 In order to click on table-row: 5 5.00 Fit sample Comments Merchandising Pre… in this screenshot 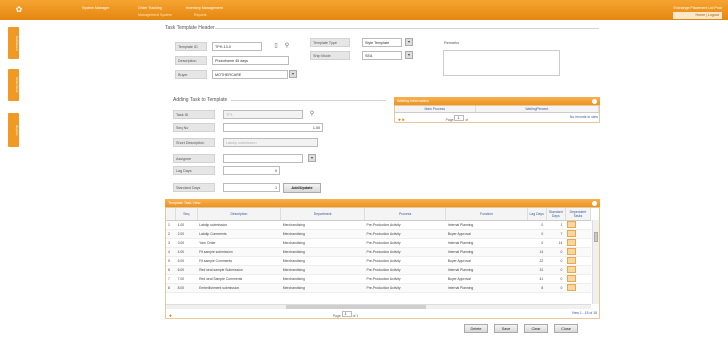, I will do `click(378, 261)`.